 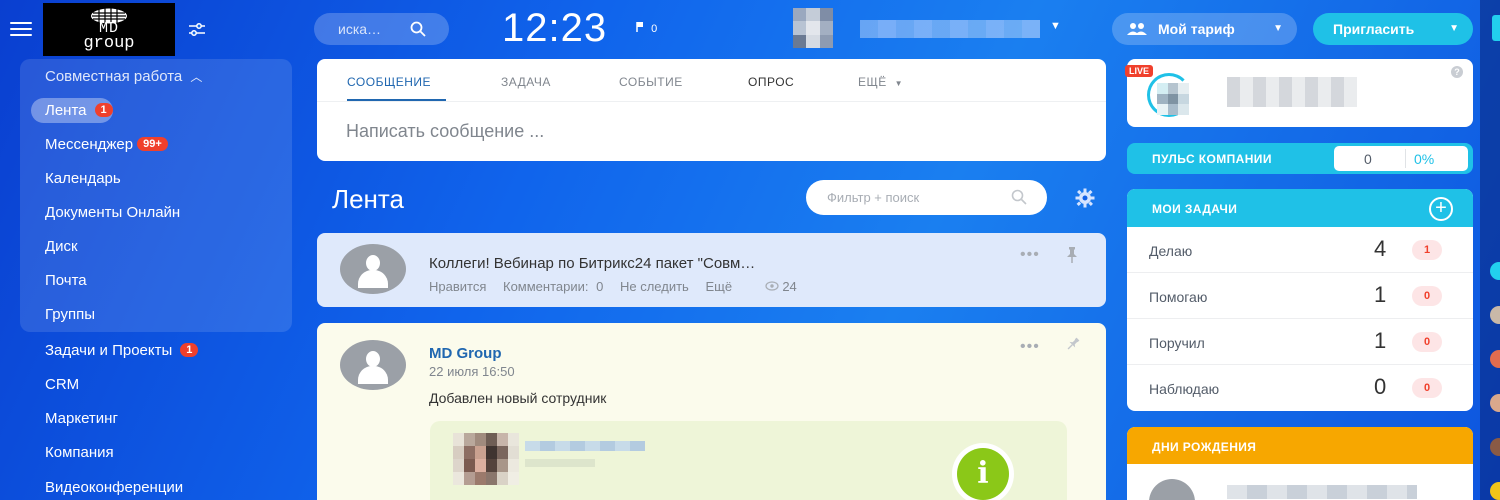 What do you see at coordinates (651, 82) in the screenshot?
I see `tab-event: СОБЫТИЕ` at bounding box center [651, 82].